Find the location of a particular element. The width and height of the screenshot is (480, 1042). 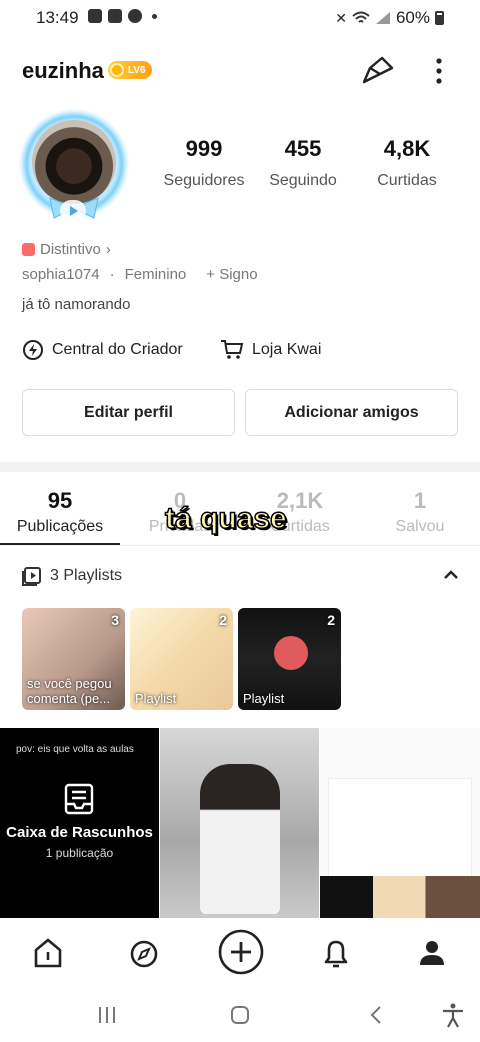

tab-count: 1 is located at coordinates (420, 500).